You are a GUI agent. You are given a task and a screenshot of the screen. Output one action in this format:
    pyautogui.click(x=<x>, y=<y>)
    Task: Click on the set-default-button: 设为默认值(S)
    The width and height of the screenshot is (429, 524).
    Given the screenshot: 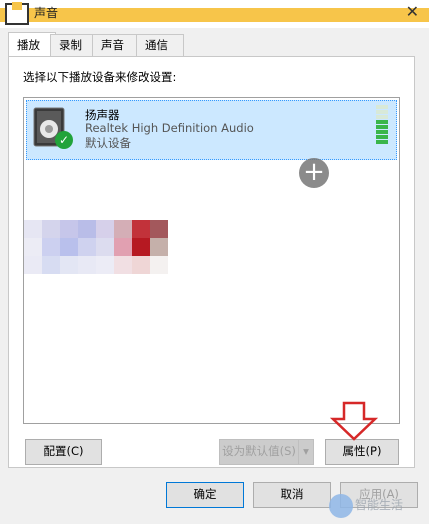 What is the action you would take?
    pyautogui.click(x=259, y=452)
    